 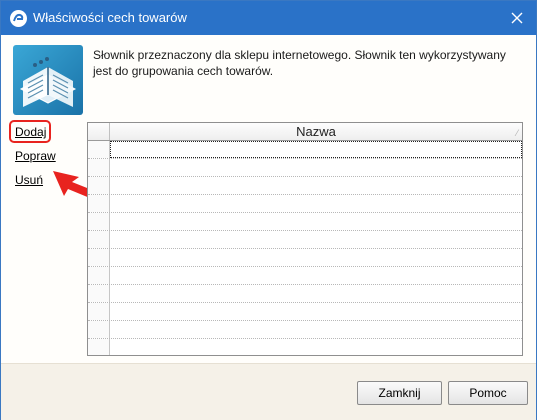 I want to click on table-header: Nazwa ⁄, so click(x=305, y=132).